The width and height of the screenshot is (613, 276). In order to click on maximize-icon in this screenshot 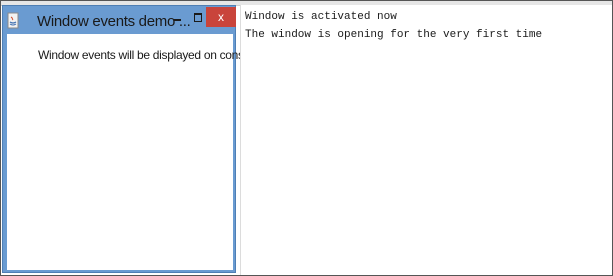, I will do `click(198, 18)`.